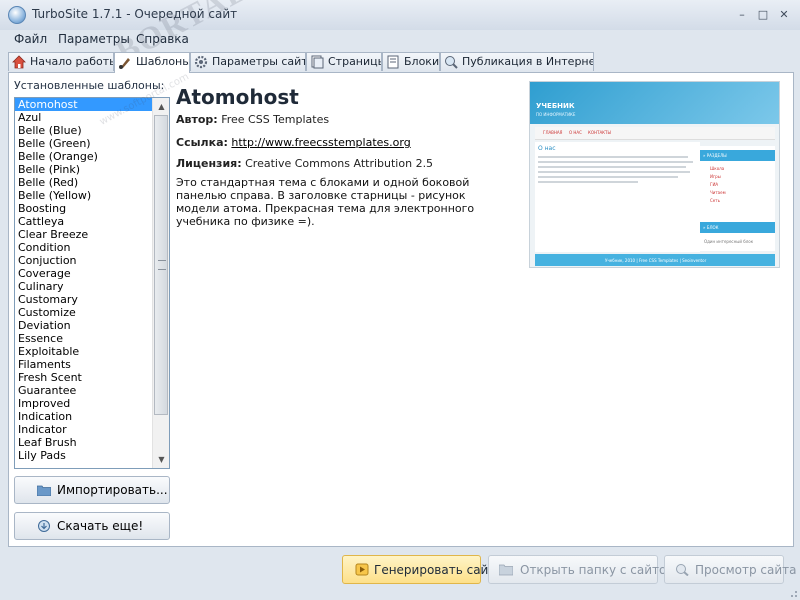  Describe the element at coordinates (83, 351) in the screenshot. I see `template-list-item: Exploitable` at that location.